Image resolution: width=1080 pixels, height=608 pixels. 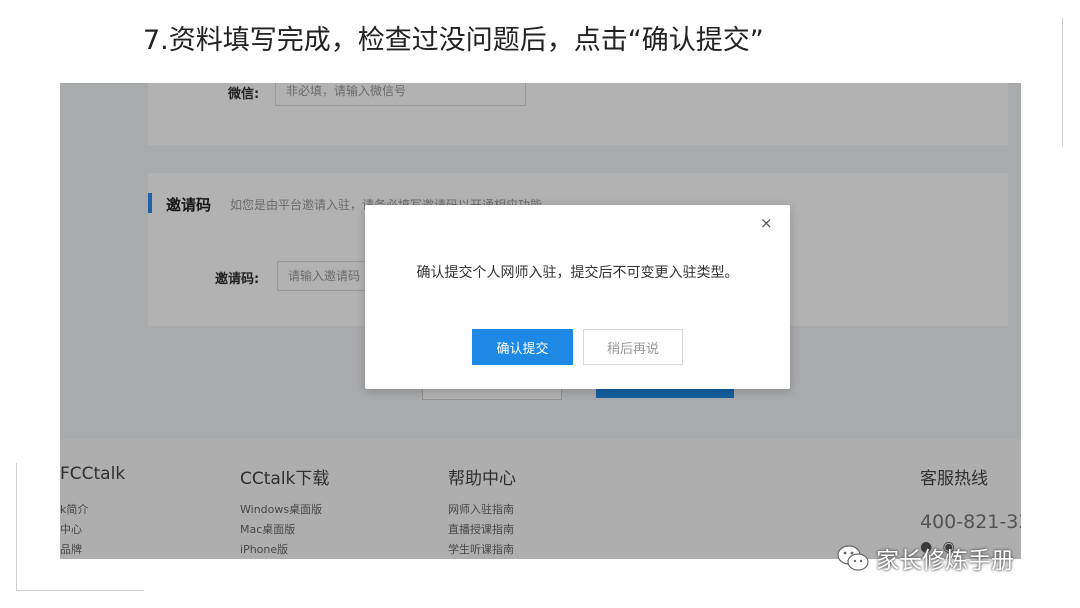 I want to click on close-icon: ×, so click(x=766, y=223).